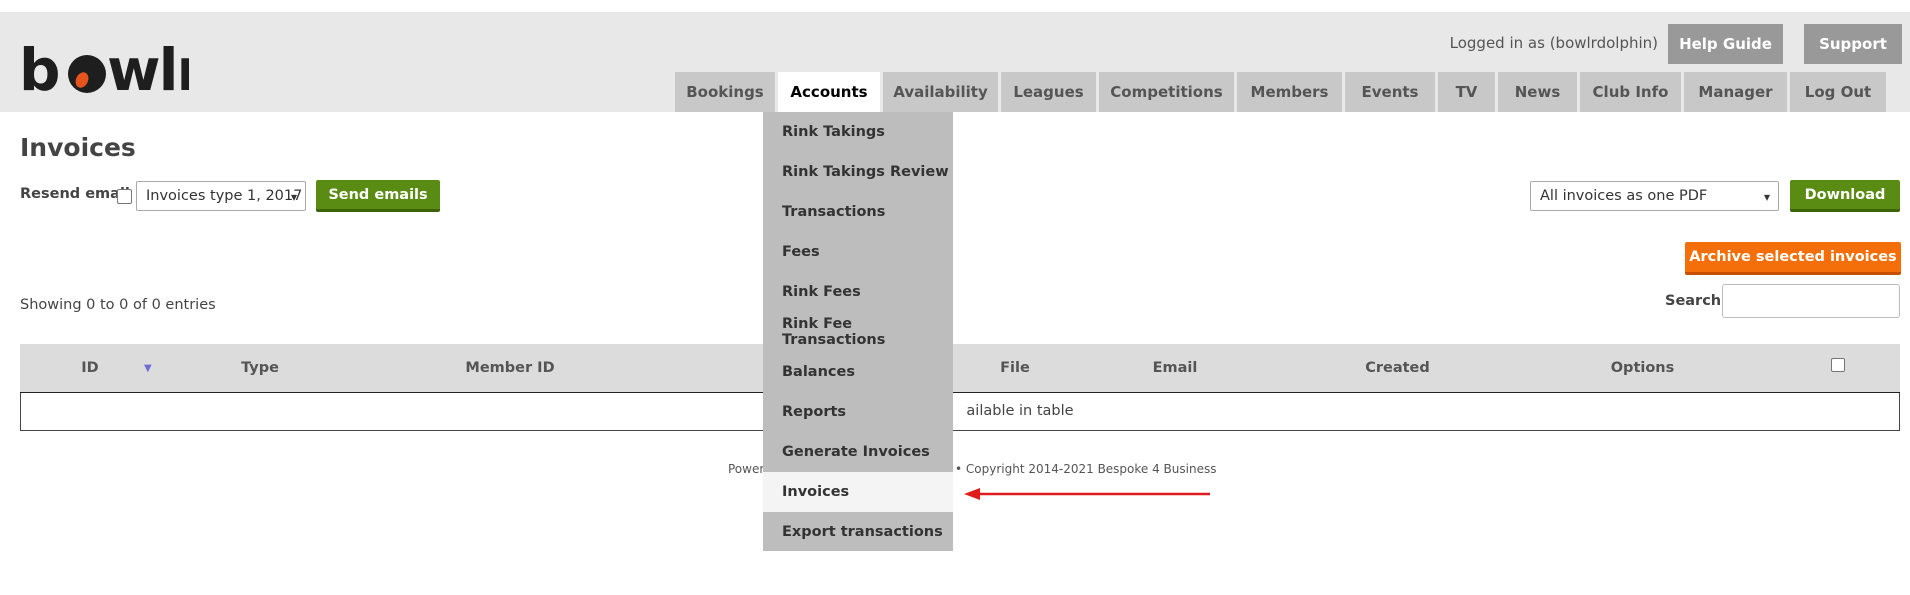  Describe the element at coordinates (1537, 92) in the screenshot. I see `tab-news: News` at that location.